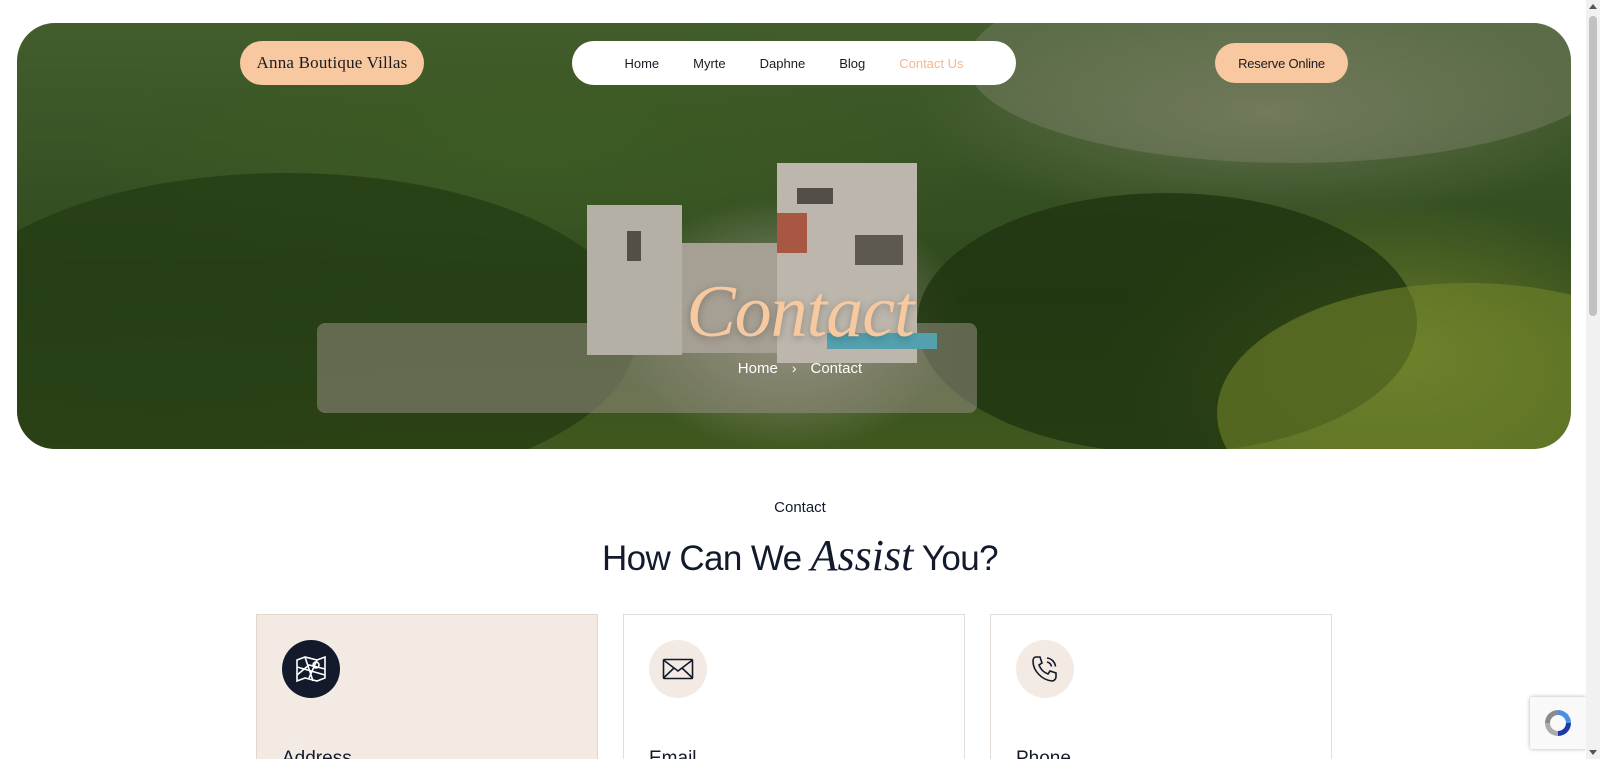  Describe the element at coordinates (1043, 753) in the screenshot. I see `card-title-phone: Phone` at that location.